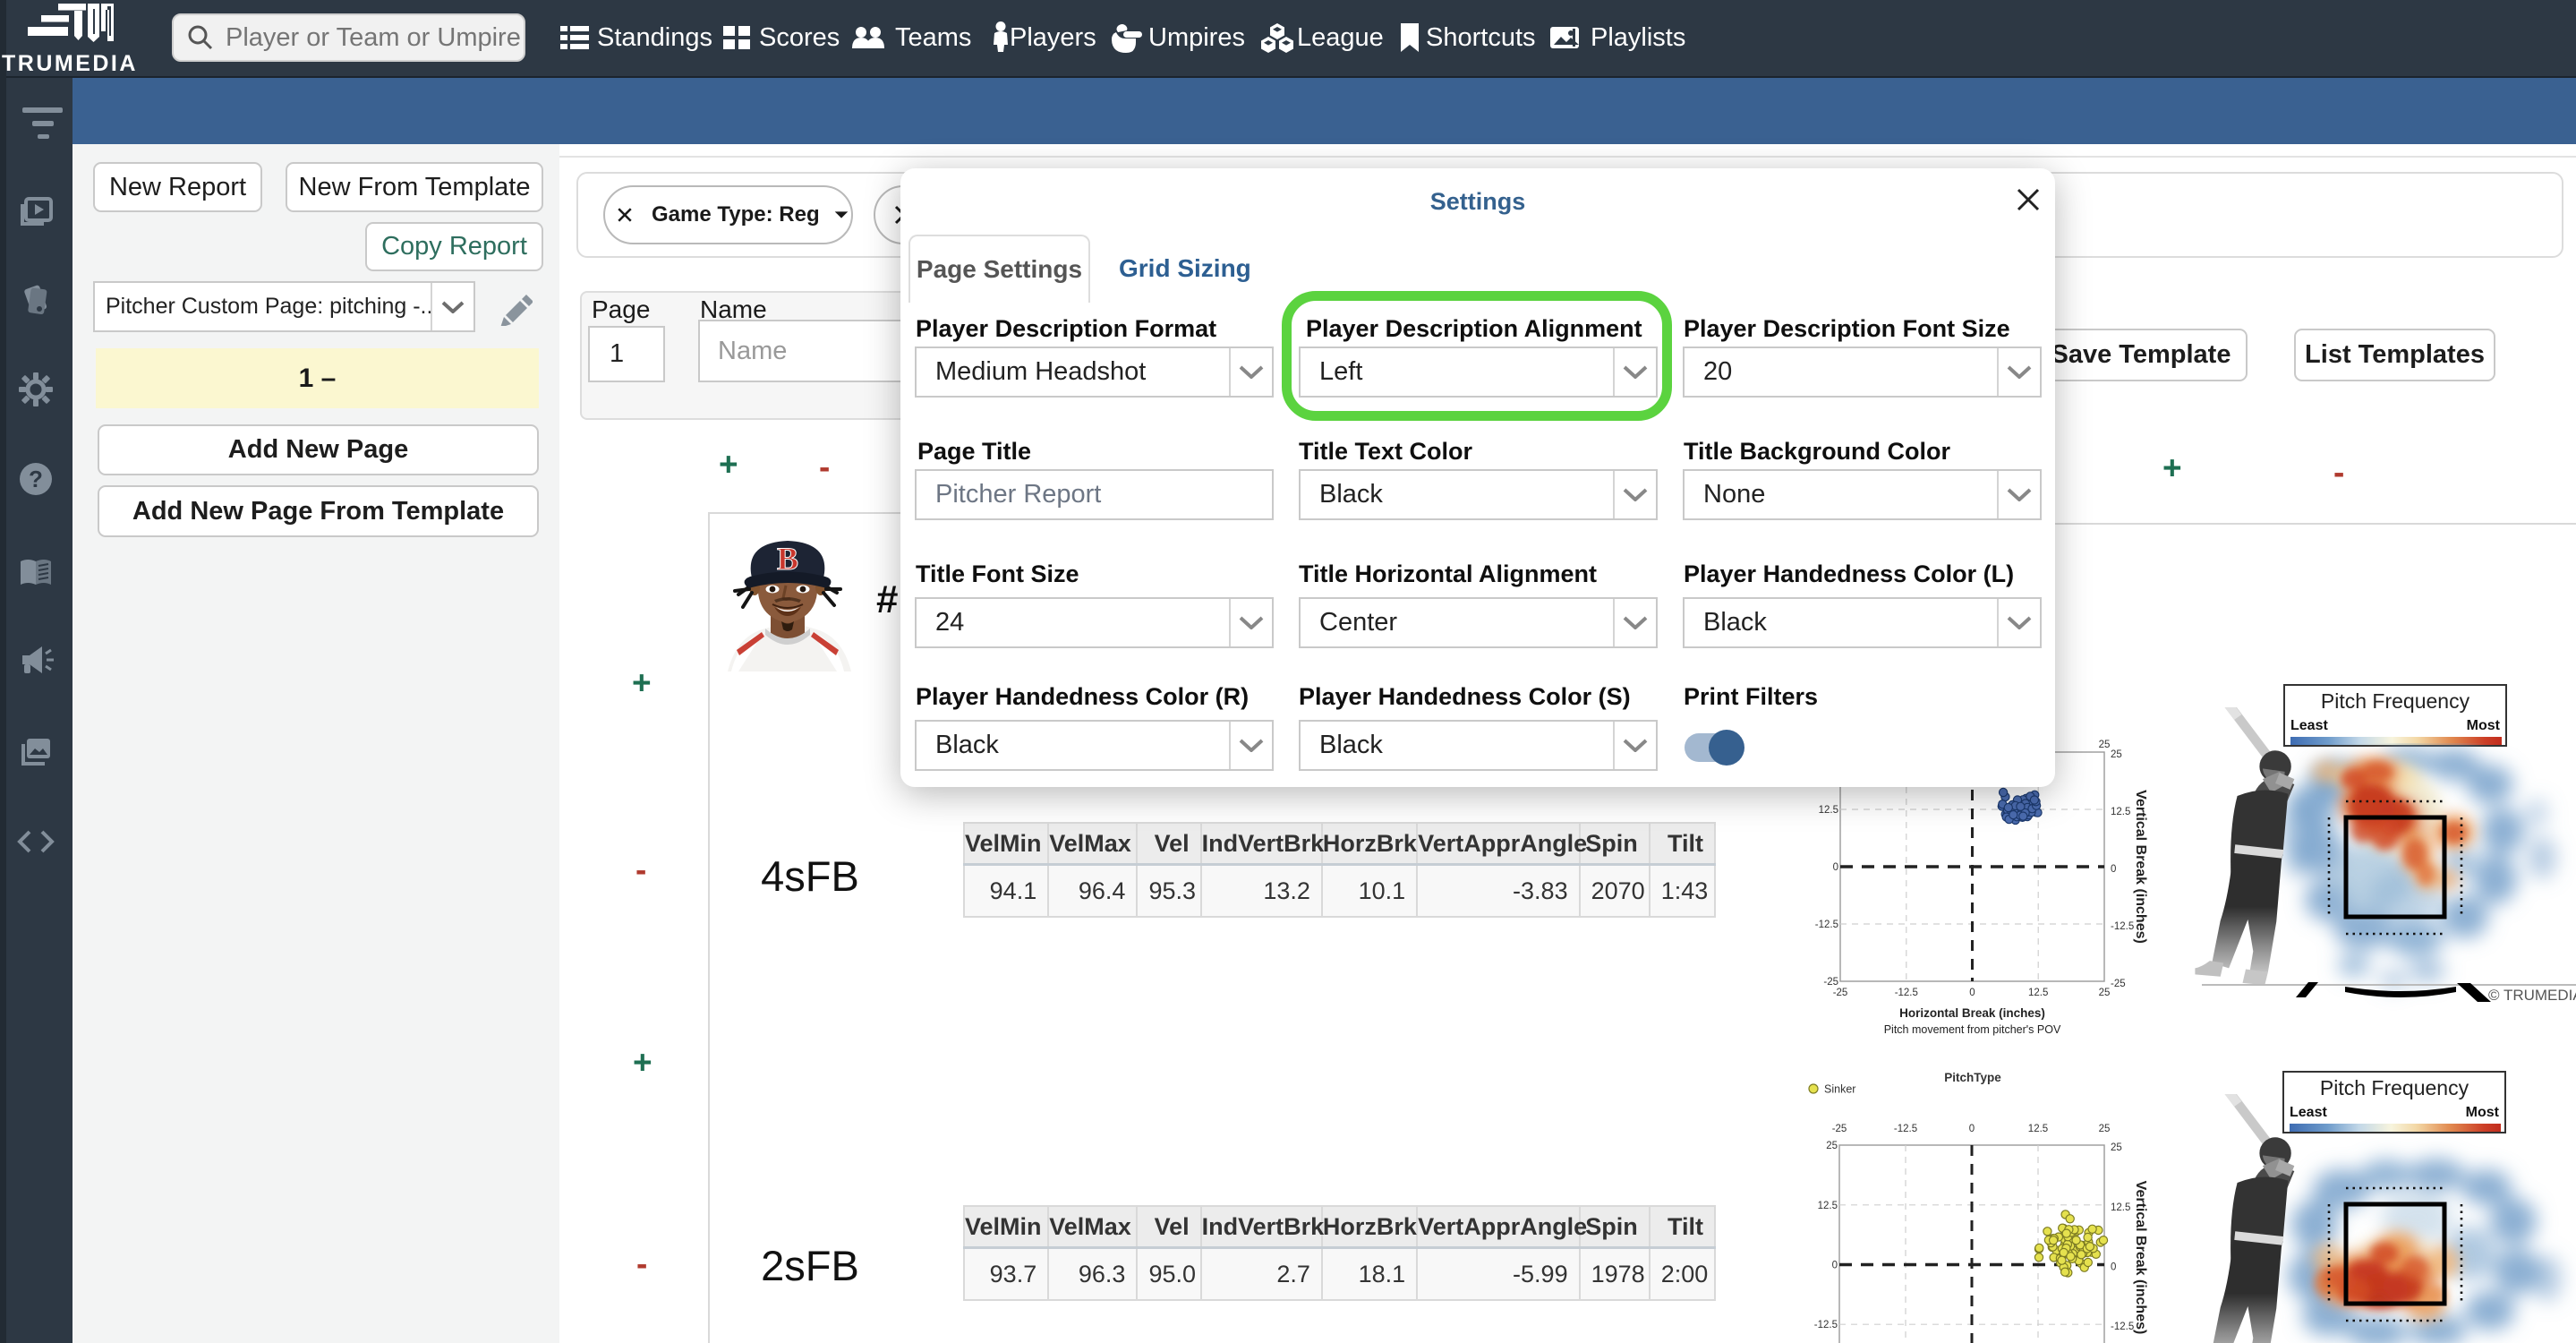 This screenshot has height=1343, width=2576. Describe the element at coordinates (1972, 1013) in the screenshot. I see `svg-text: Horizontal Break (inches)` at that location.